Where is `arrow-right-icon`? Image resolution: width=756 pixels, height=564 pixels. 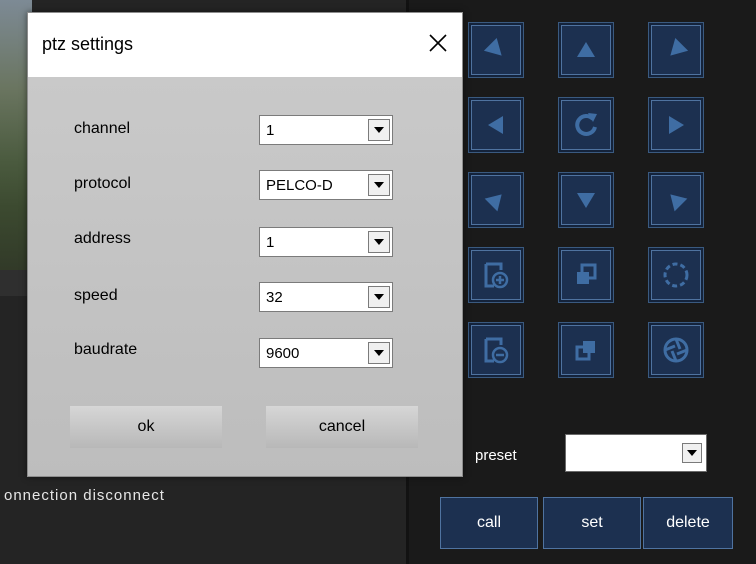
arrow-right-icon is located at coordinates (676, 125).